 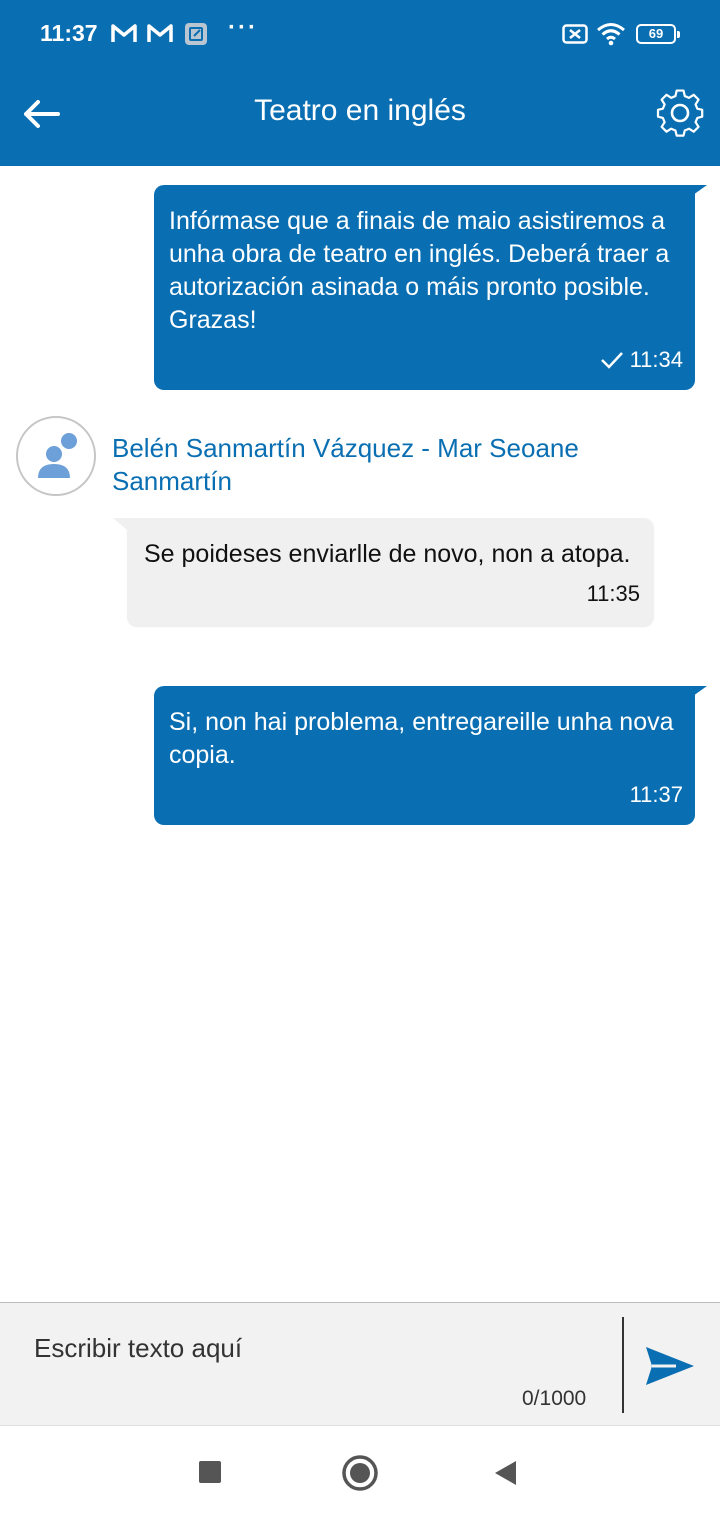 What do you see at coordinates (196, 34) in the screenshot?
I see `screenshot-icon` at bounding box center [196, 34].